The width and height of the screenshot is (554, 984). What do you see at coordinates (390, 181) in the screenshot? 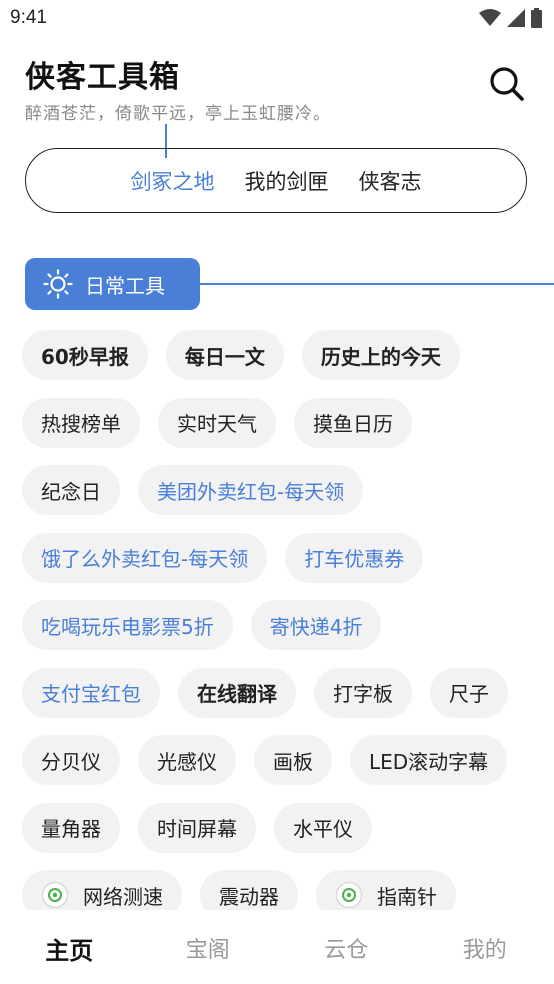
I see `tab-2: 侠客志` at bounding box center [390, 181].